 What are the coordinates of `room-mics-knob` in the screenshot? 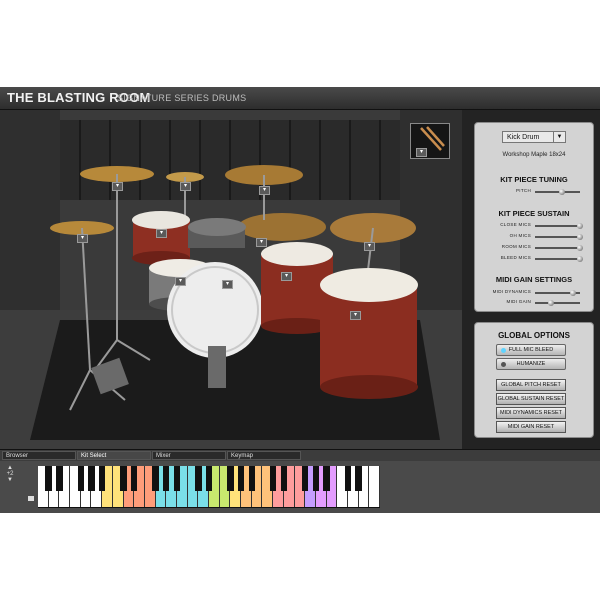 It's located at (580, 248).